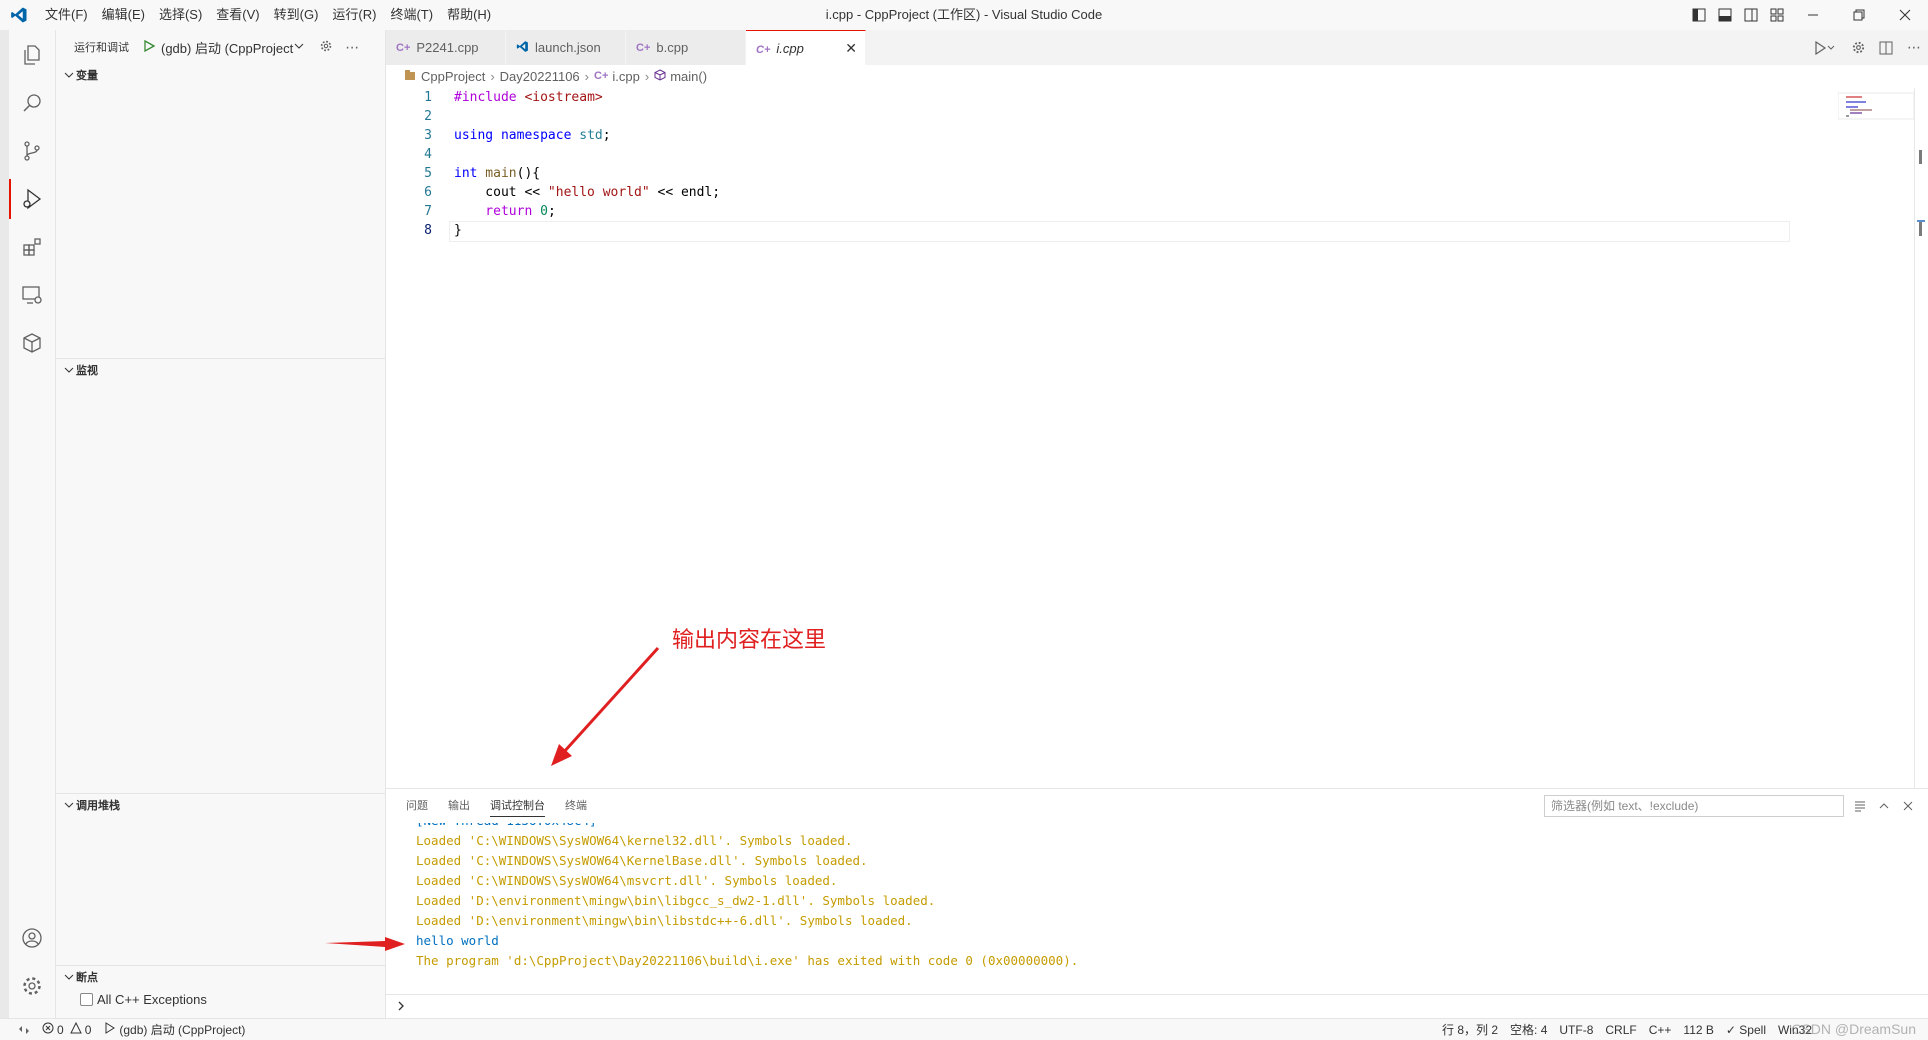 The height and width of the screenshot is (1040, 1928). What do you see at coordinates (66, 1029) in the screenshot?
I see `problems-status: 0 0` at bounding box center [66, 1029].